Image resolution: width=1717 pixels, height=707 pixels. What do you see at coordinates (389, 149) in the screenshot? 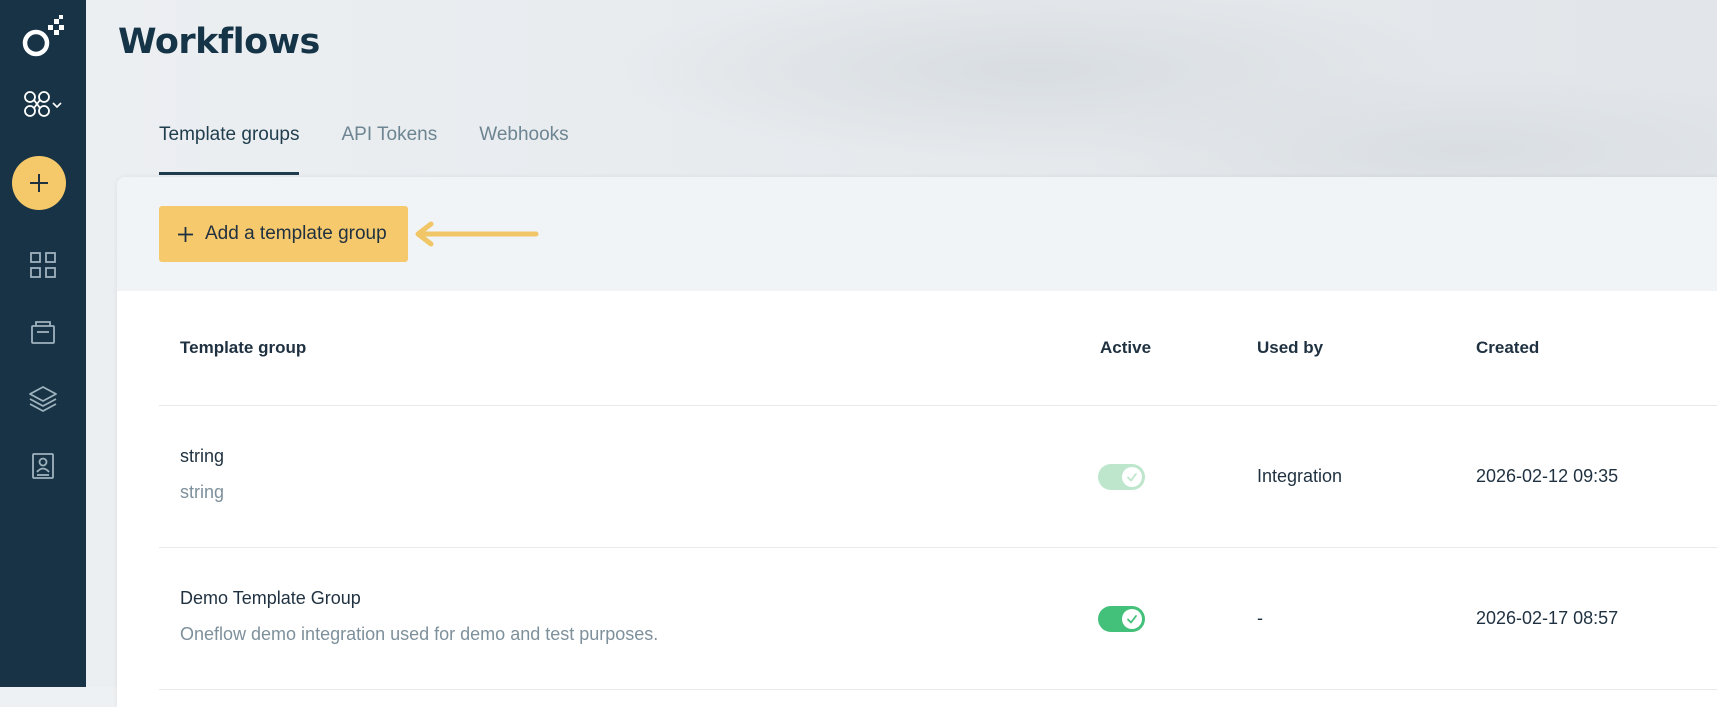
I see `tab-api-tokens: API Tokens` at bounding box center [389, 149].